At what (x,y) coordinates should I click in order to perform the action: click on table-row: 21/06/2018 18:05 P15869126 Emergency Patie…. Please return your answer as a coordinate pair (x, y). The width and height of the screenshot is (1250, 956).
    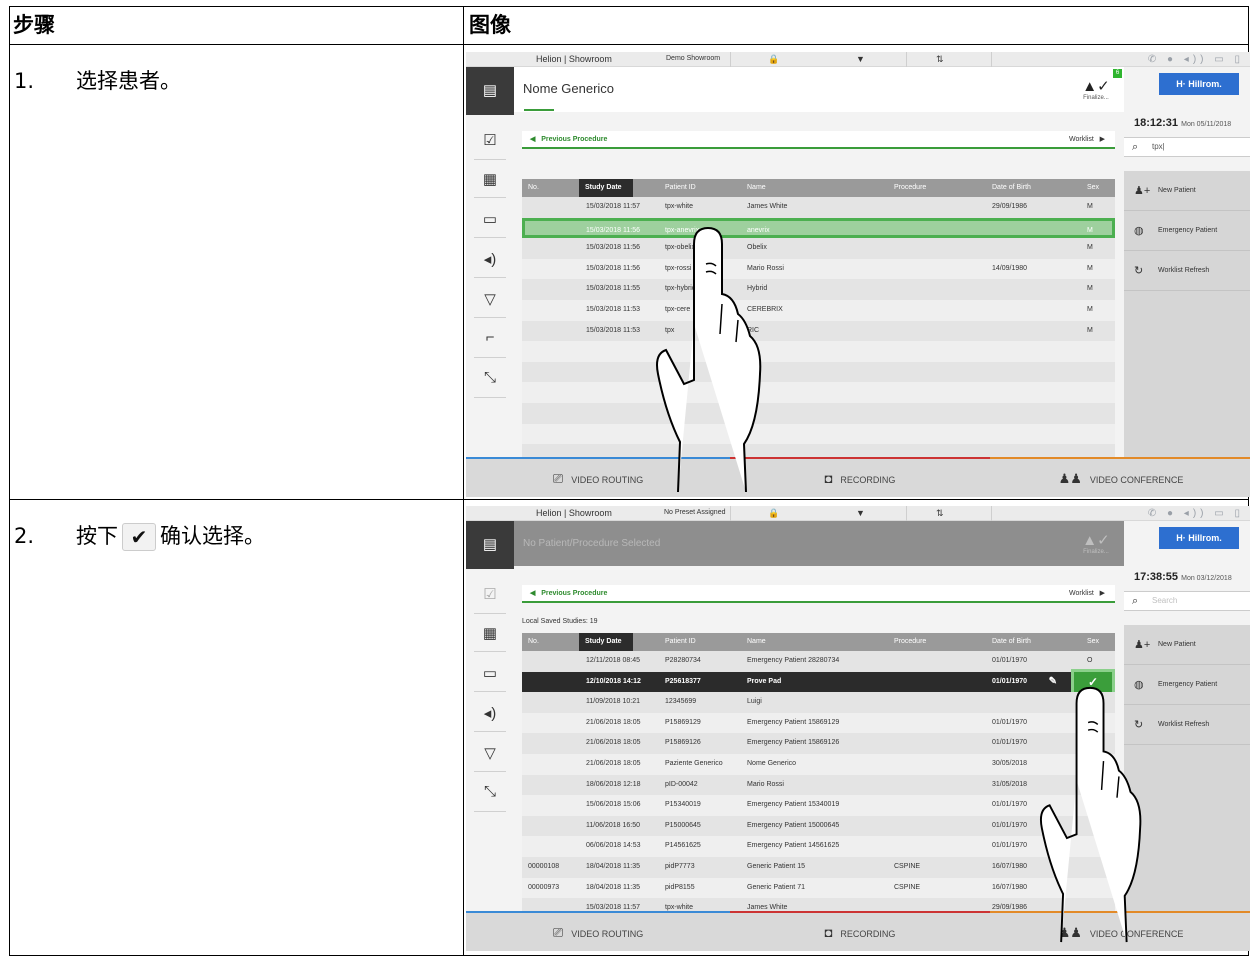
    Looking at the image, I should click on (818, 743).